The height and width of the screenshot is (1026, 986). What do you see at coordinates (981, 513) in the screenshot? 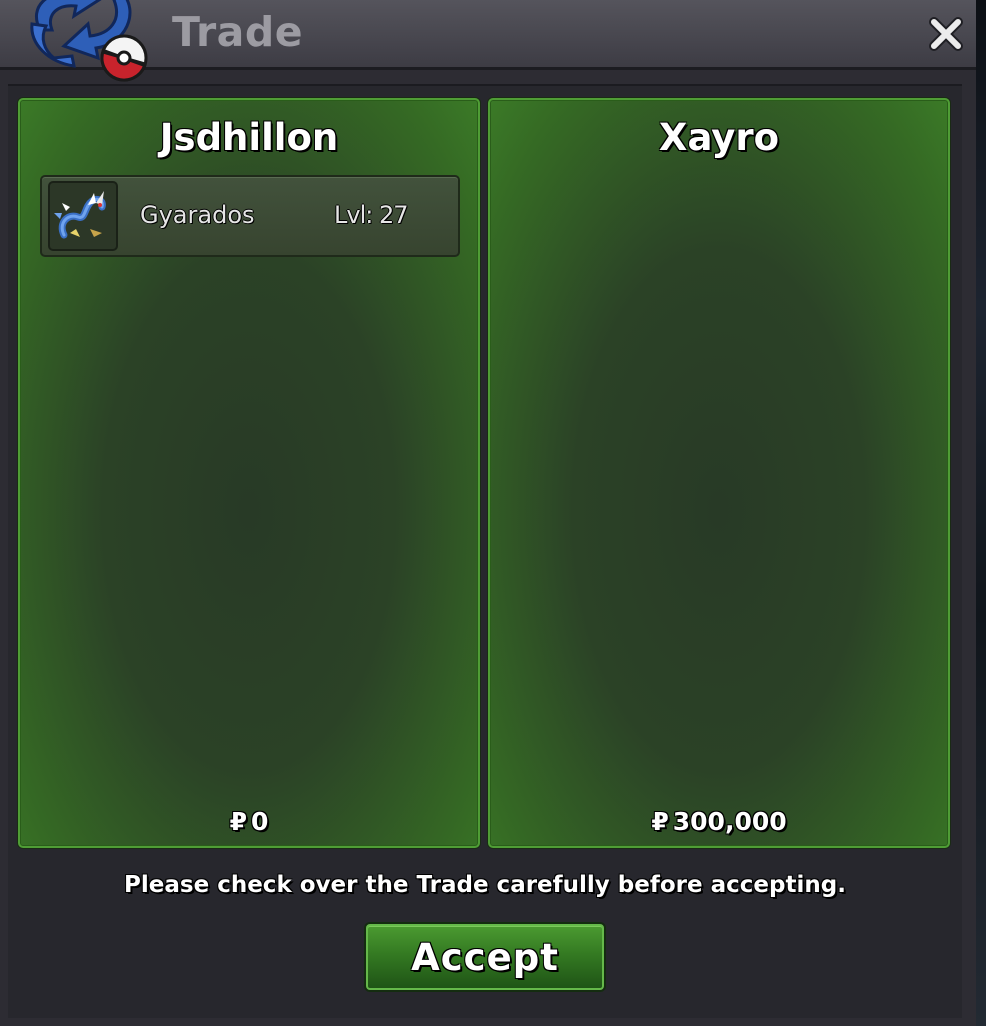
I see `background-game-world` at bounding box center [981, 513].